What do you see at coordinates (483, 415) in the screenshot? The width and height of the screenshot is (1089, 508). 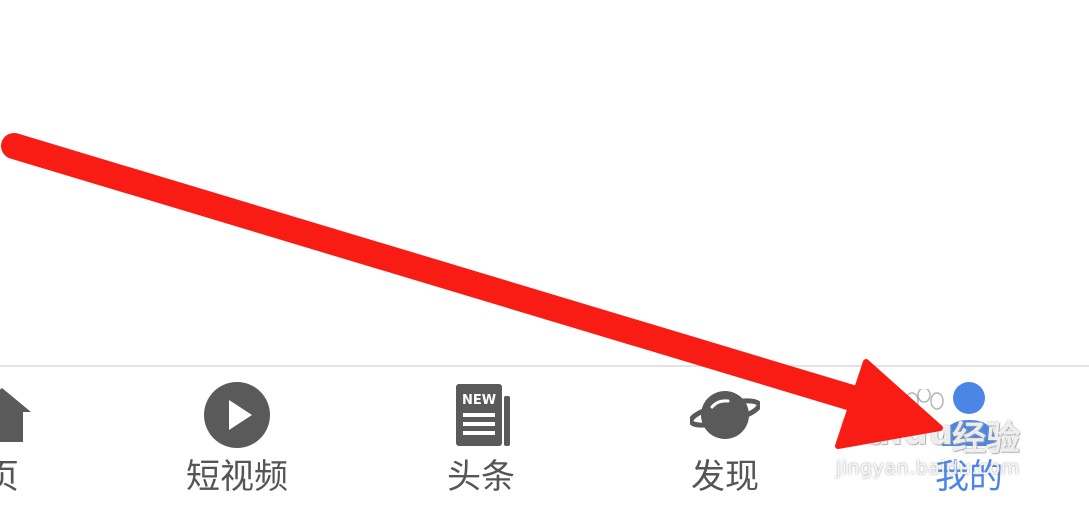 I see `news-icon: NEW` at bounding box center [483, 415].